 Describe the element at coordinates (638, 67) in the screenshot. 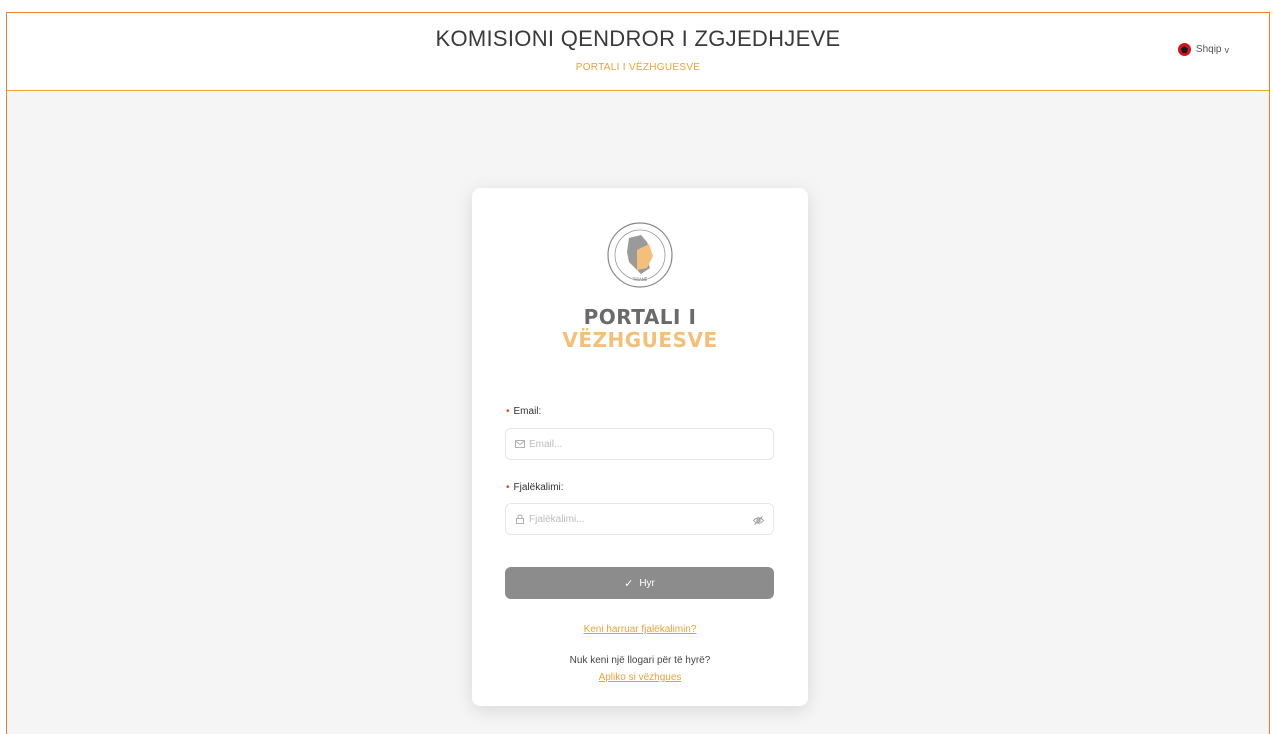

I see `header-subtitle: PORTALI I VËZHGUESVE` at that location.